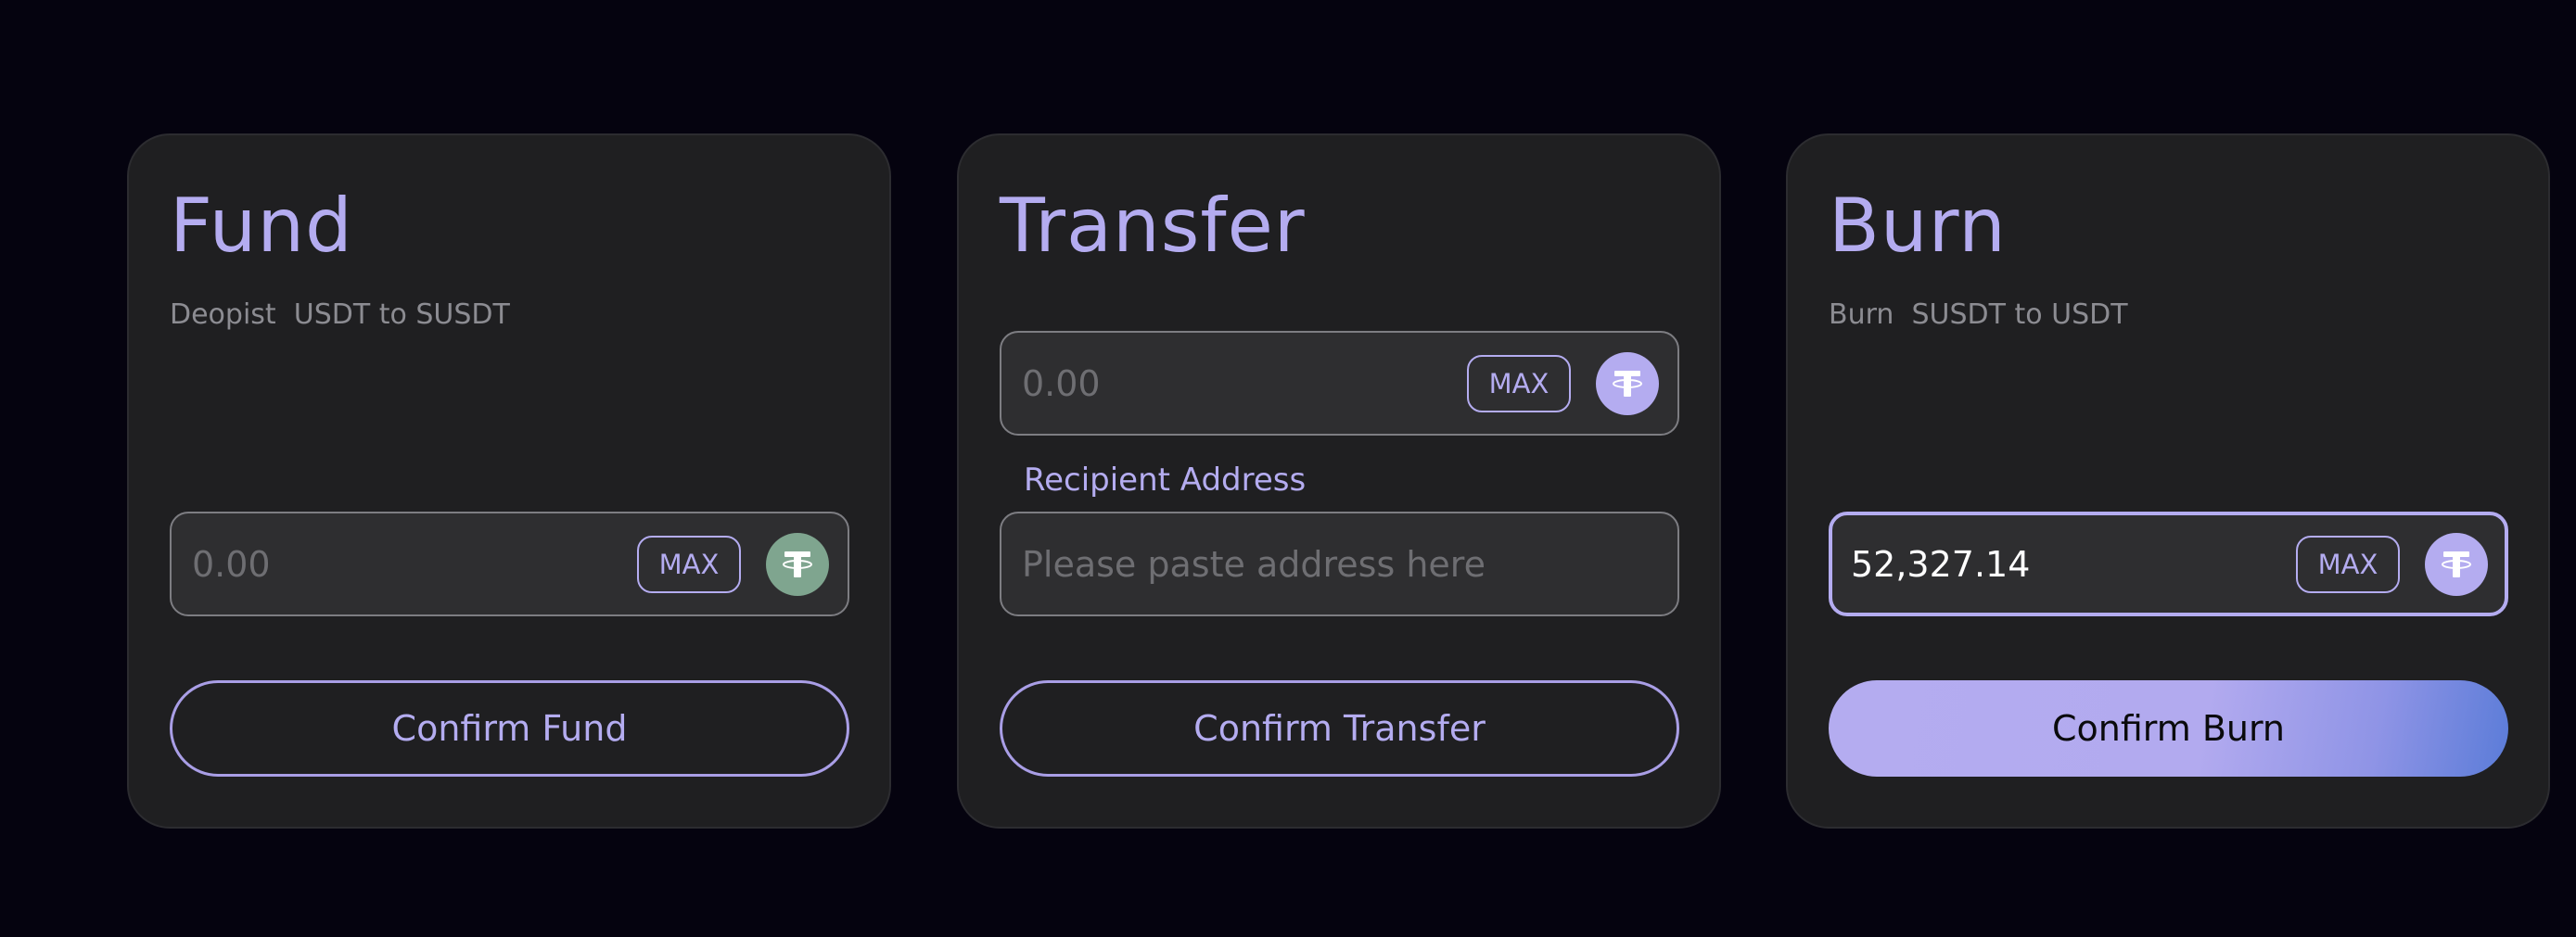 This screenshot has width=2576, height=937. What do you see at coordinates (2168, 728) in the screenshot?
I see `confirm-burn-button: Confirm Burn` at bounding box center [2168, 728].